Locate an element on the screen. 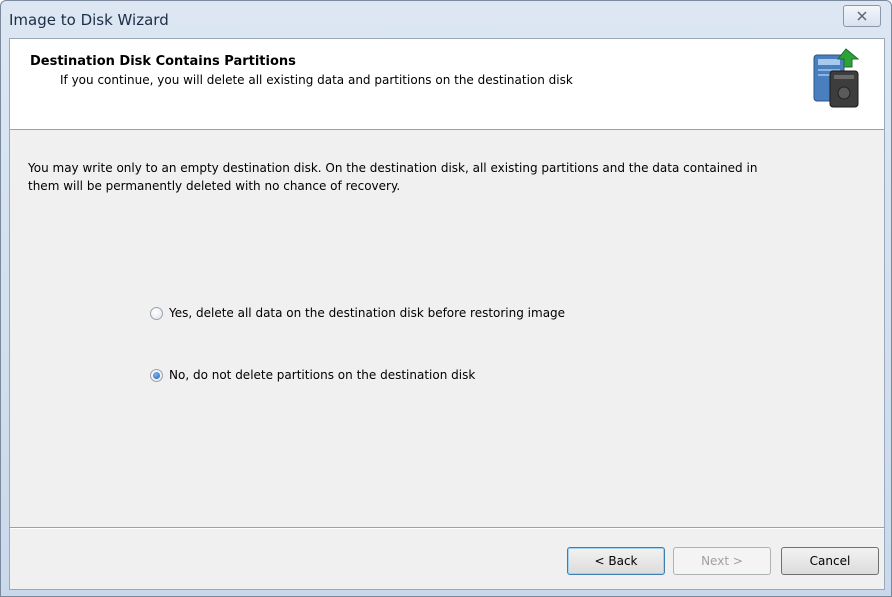 The image size is (892, 597). close-x-icon is located at coordinates (862, 16).